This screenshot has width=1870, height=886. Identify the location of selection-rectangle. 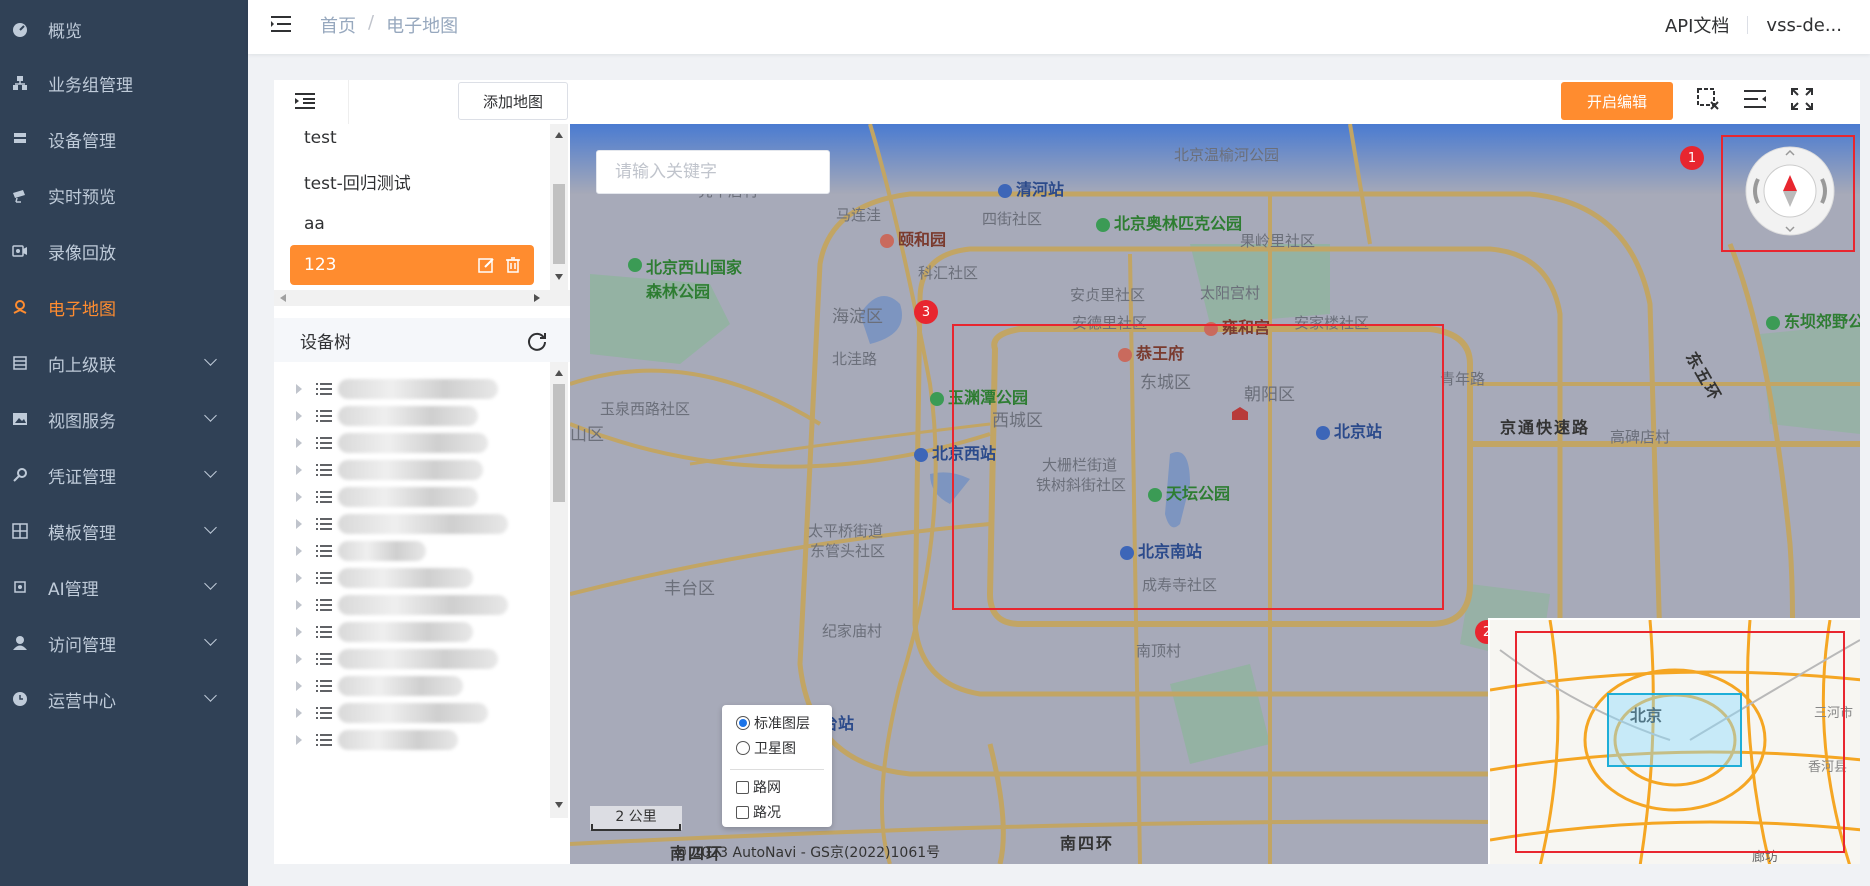
(1198, 467).